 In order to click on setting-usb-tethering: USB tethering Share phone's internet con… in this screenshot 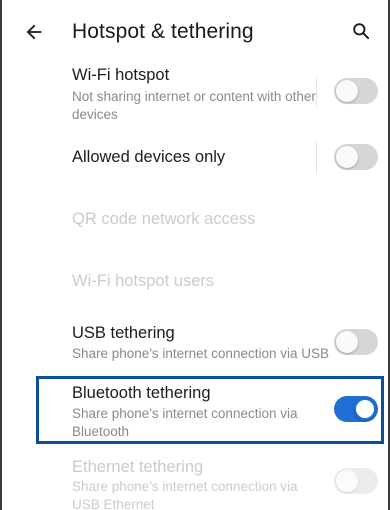, I will do `click(195, 344)`.